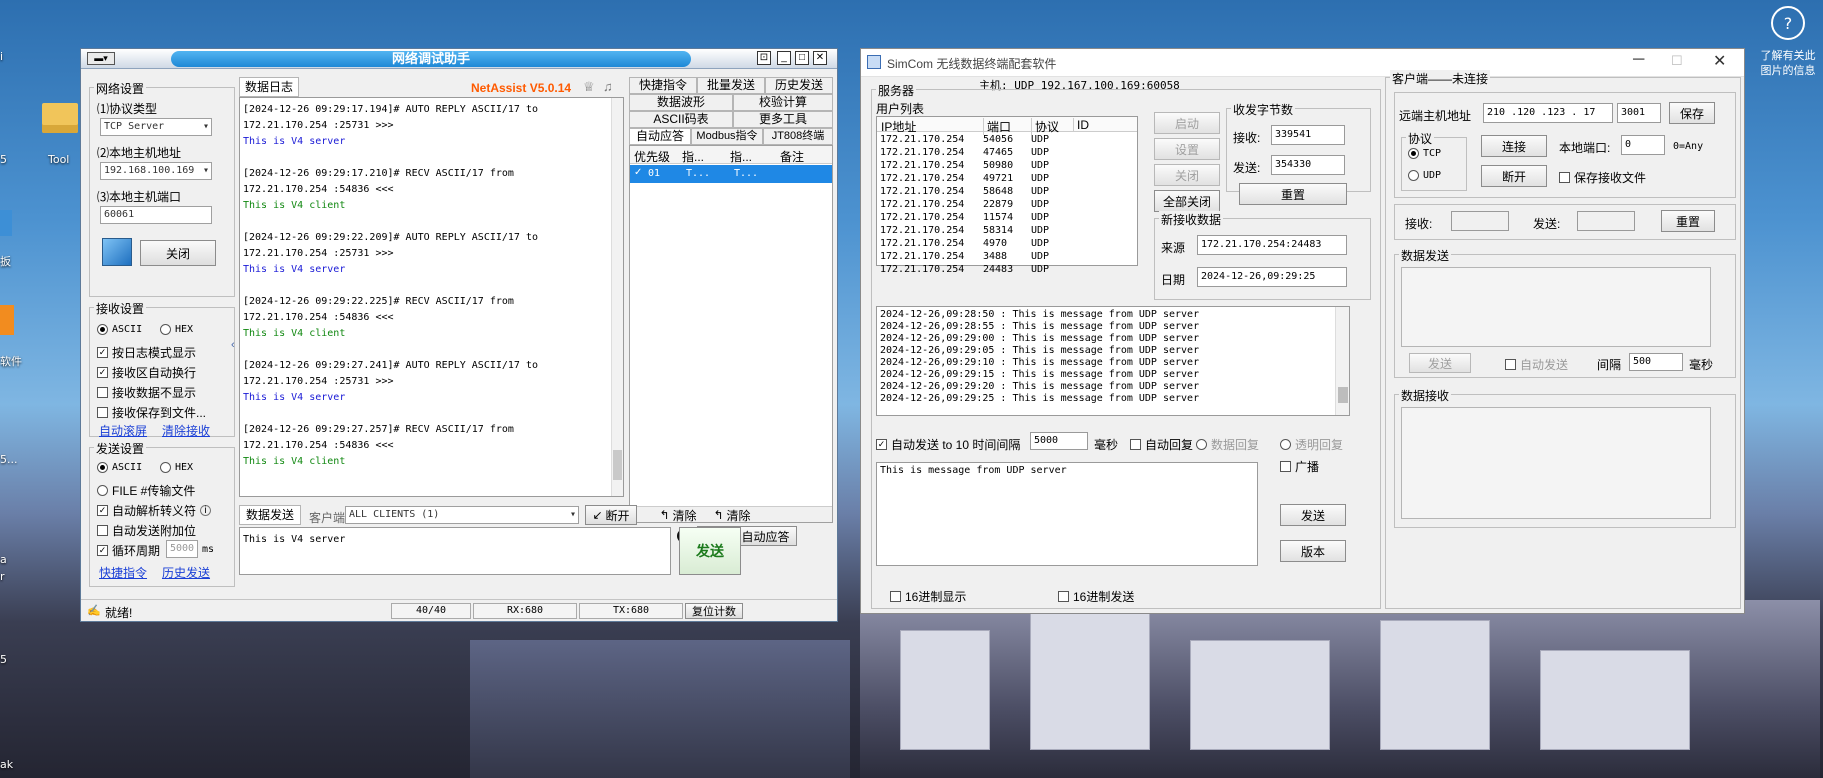 This screenshot has height=778, width=1823. What do you see at coordinates (678, 515) in the screenshot?
I see `clear-button: ↰ 清除` at bounding box center [678, 515].